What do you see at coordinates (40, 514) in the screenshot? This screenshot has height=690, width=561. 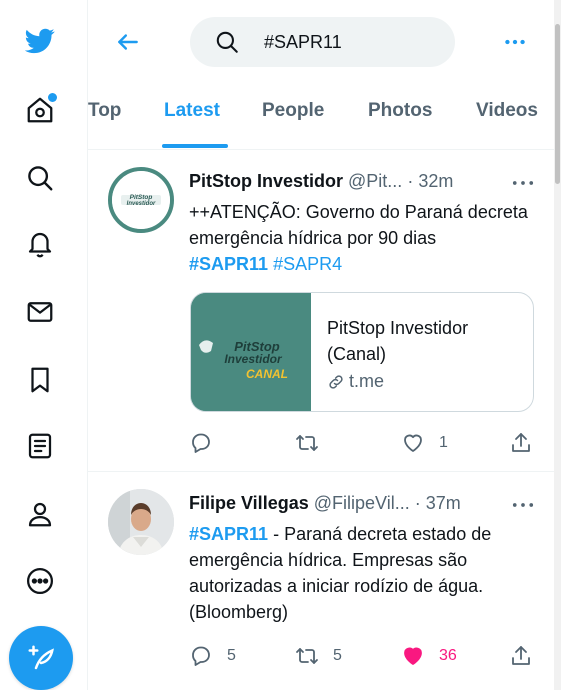 I see `profile-icon` at bounding box center [40, 514].